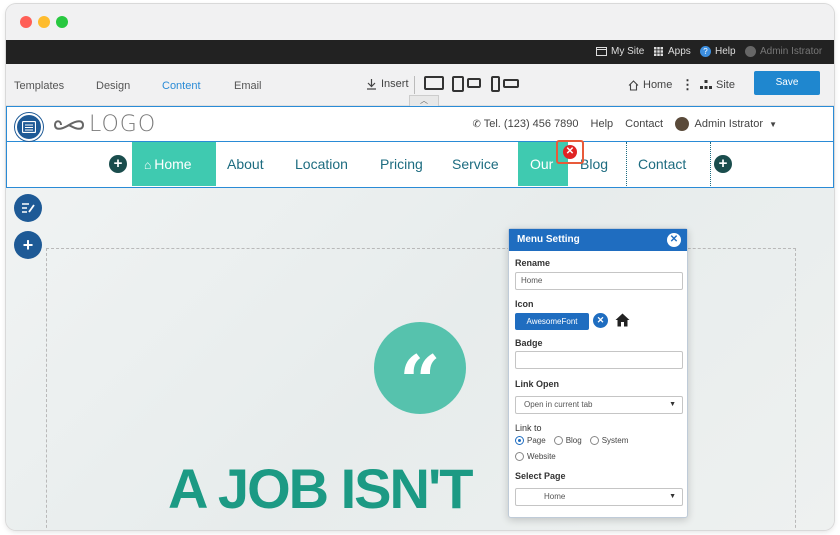  Describe the element at coordinates (495, 84) in the screenshot. I see `mobile-view-icon` at that location.